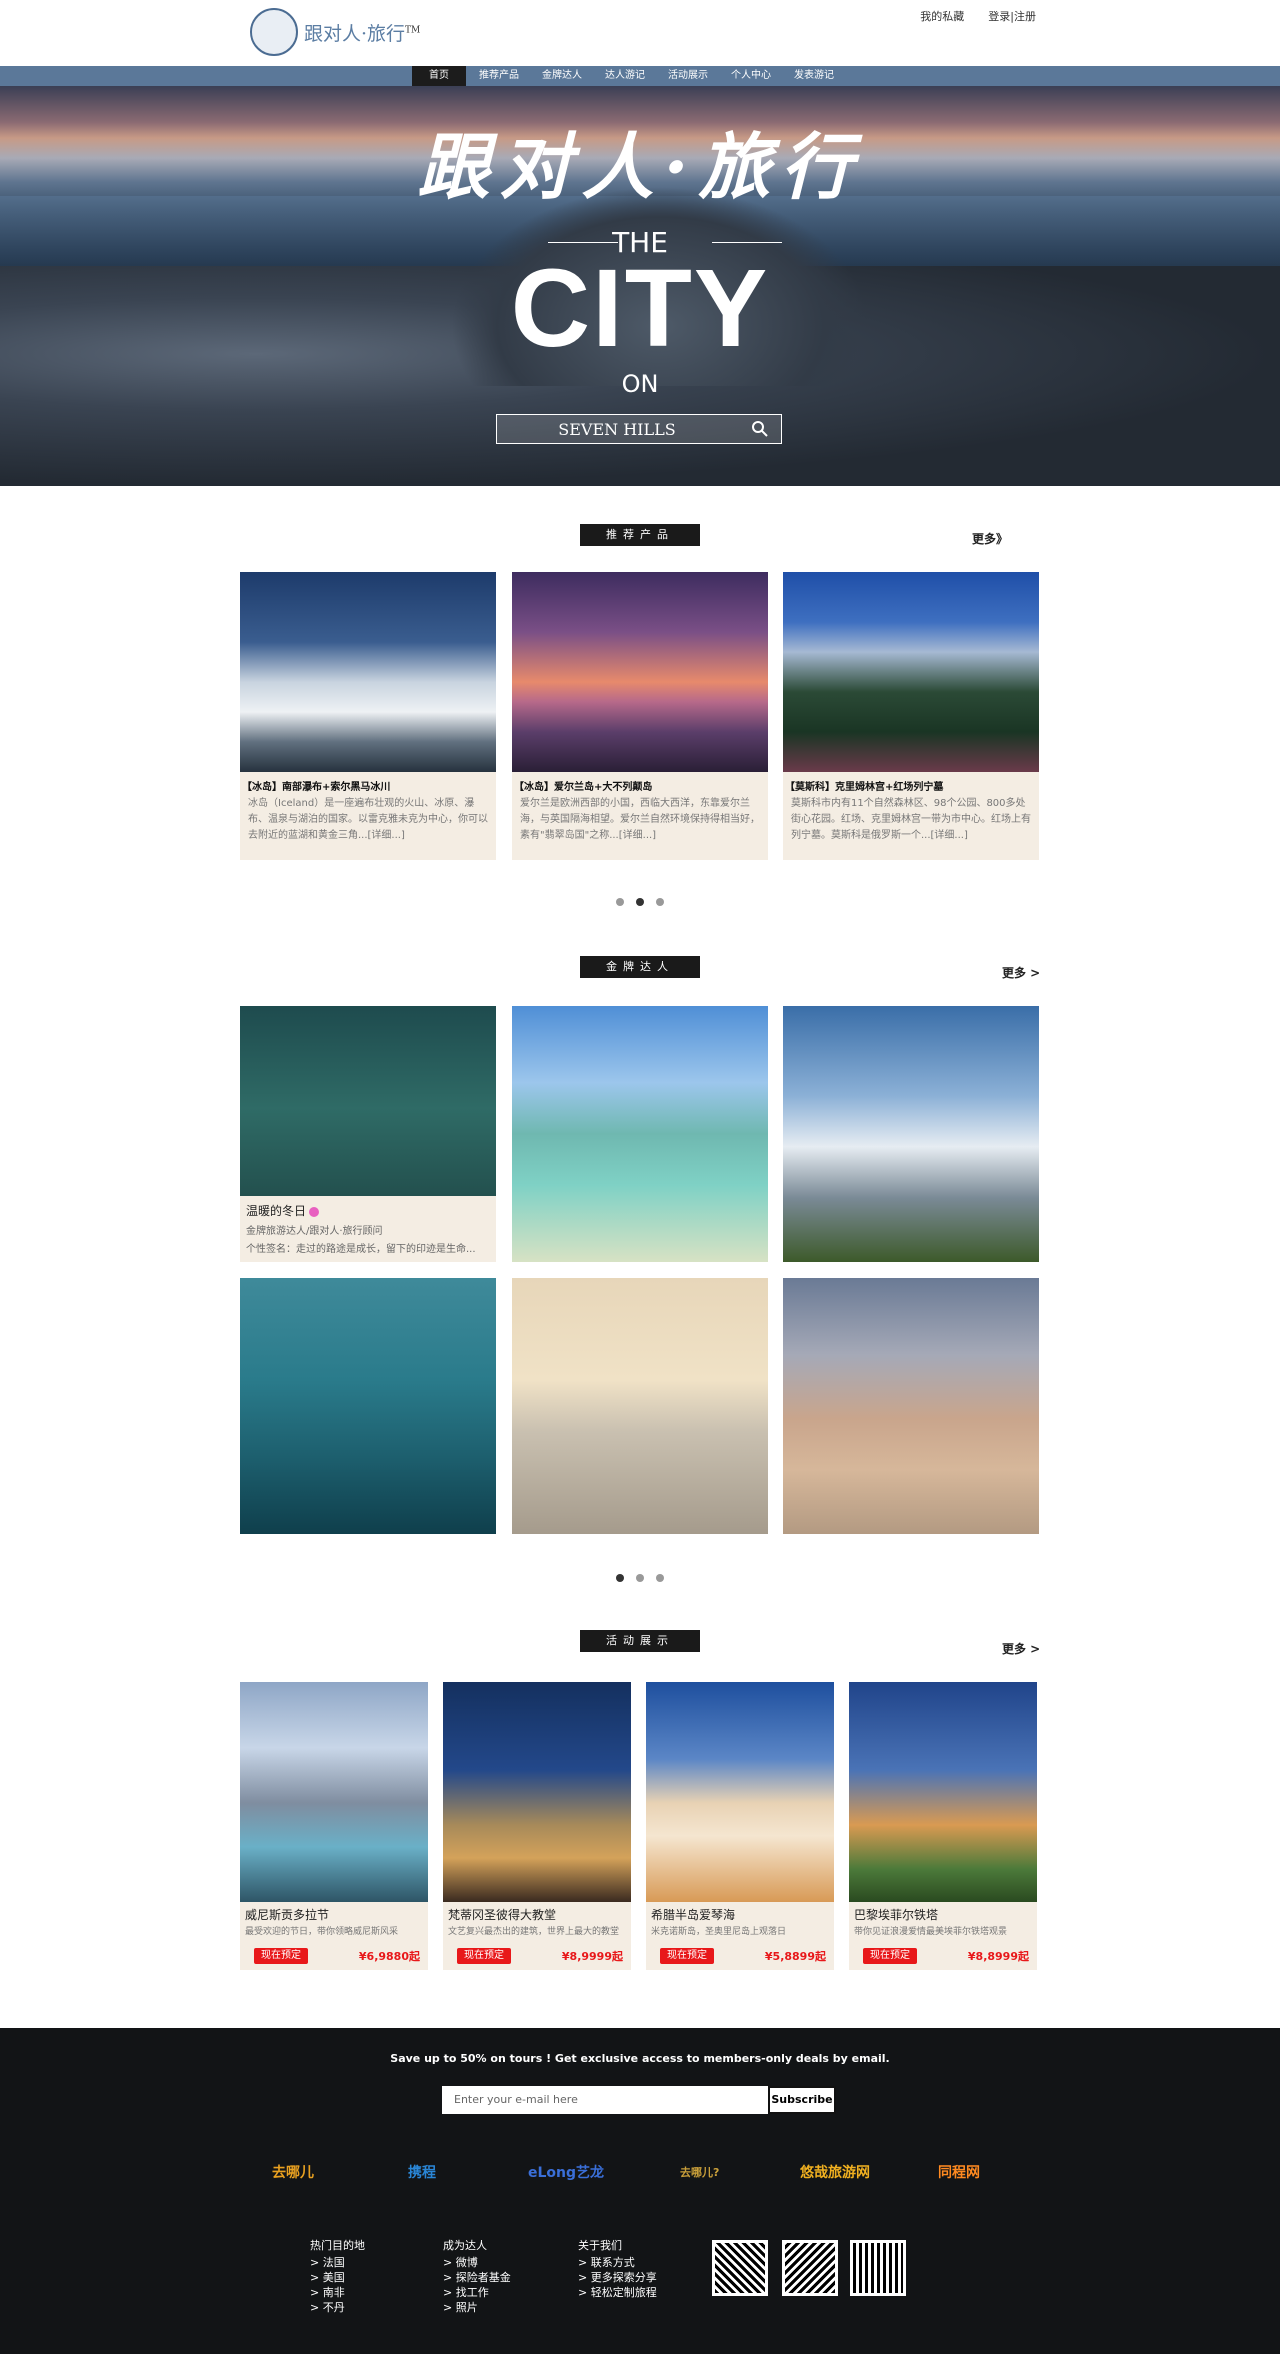 Image resolution: width=1280 pixels, height=2354 pixels. Describe the element at coordinates (835, 2173) in the screenshot. I see `partner-logo-uzai: 悠哉旅游网` at that location.